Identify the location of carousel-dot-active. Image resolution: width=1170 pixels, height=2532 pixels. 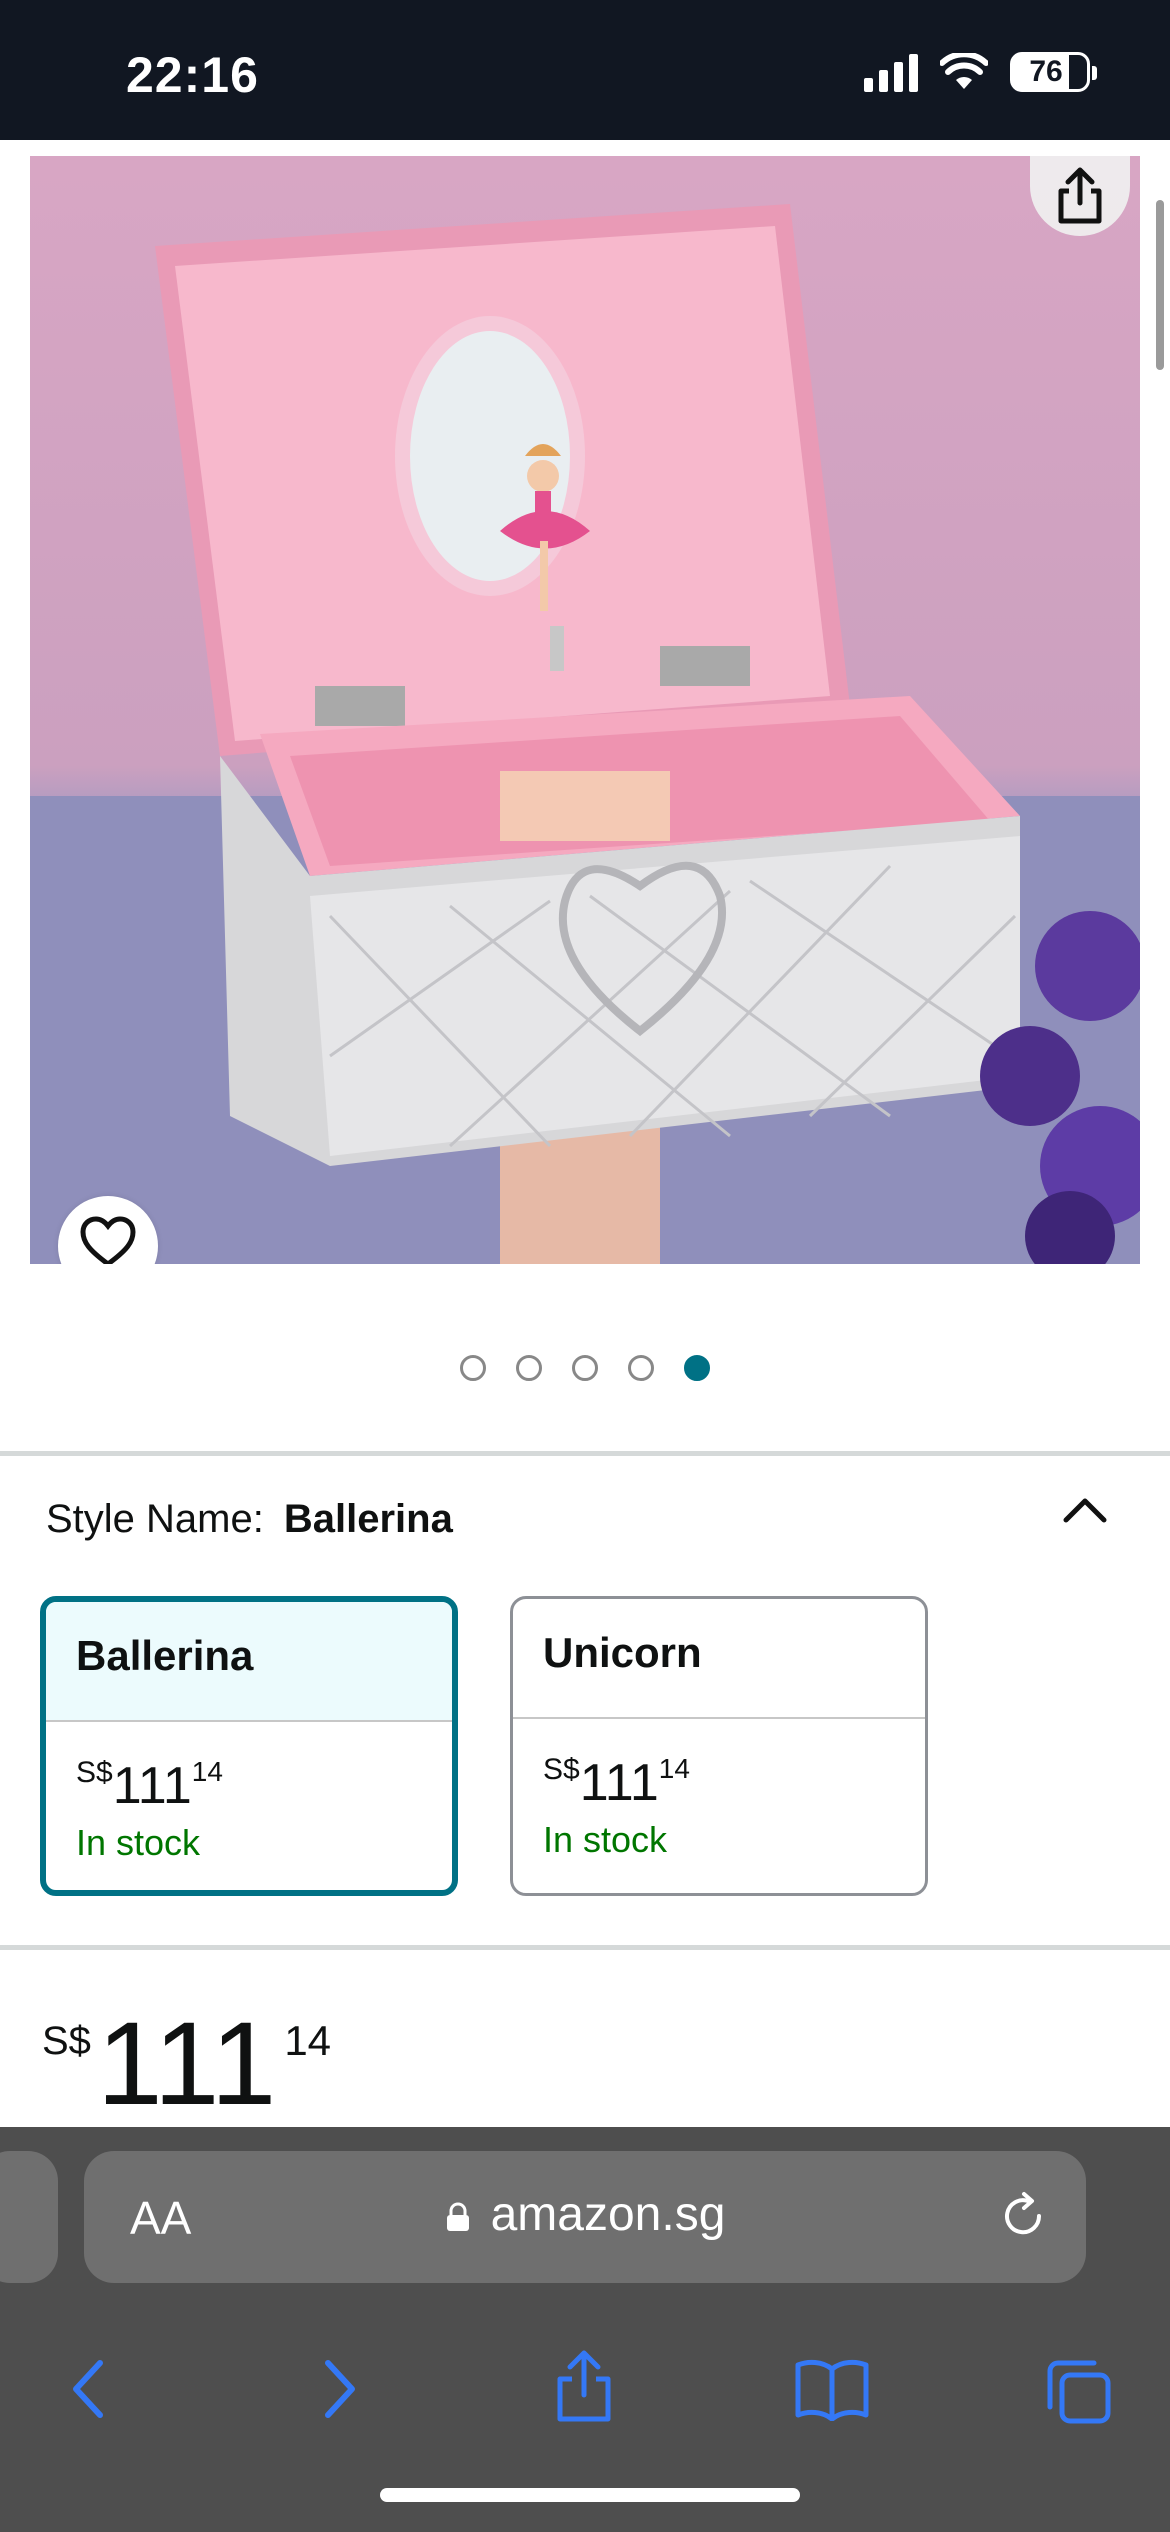
(697, 1368).